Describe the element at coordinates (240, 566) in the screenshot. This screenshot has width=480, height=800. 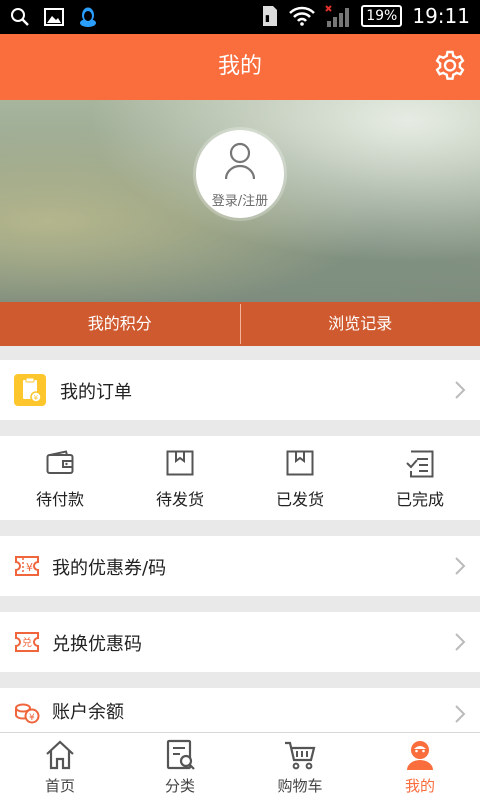
I see `my-coupons-row: ¥ 我的优惠券/码` at that location.